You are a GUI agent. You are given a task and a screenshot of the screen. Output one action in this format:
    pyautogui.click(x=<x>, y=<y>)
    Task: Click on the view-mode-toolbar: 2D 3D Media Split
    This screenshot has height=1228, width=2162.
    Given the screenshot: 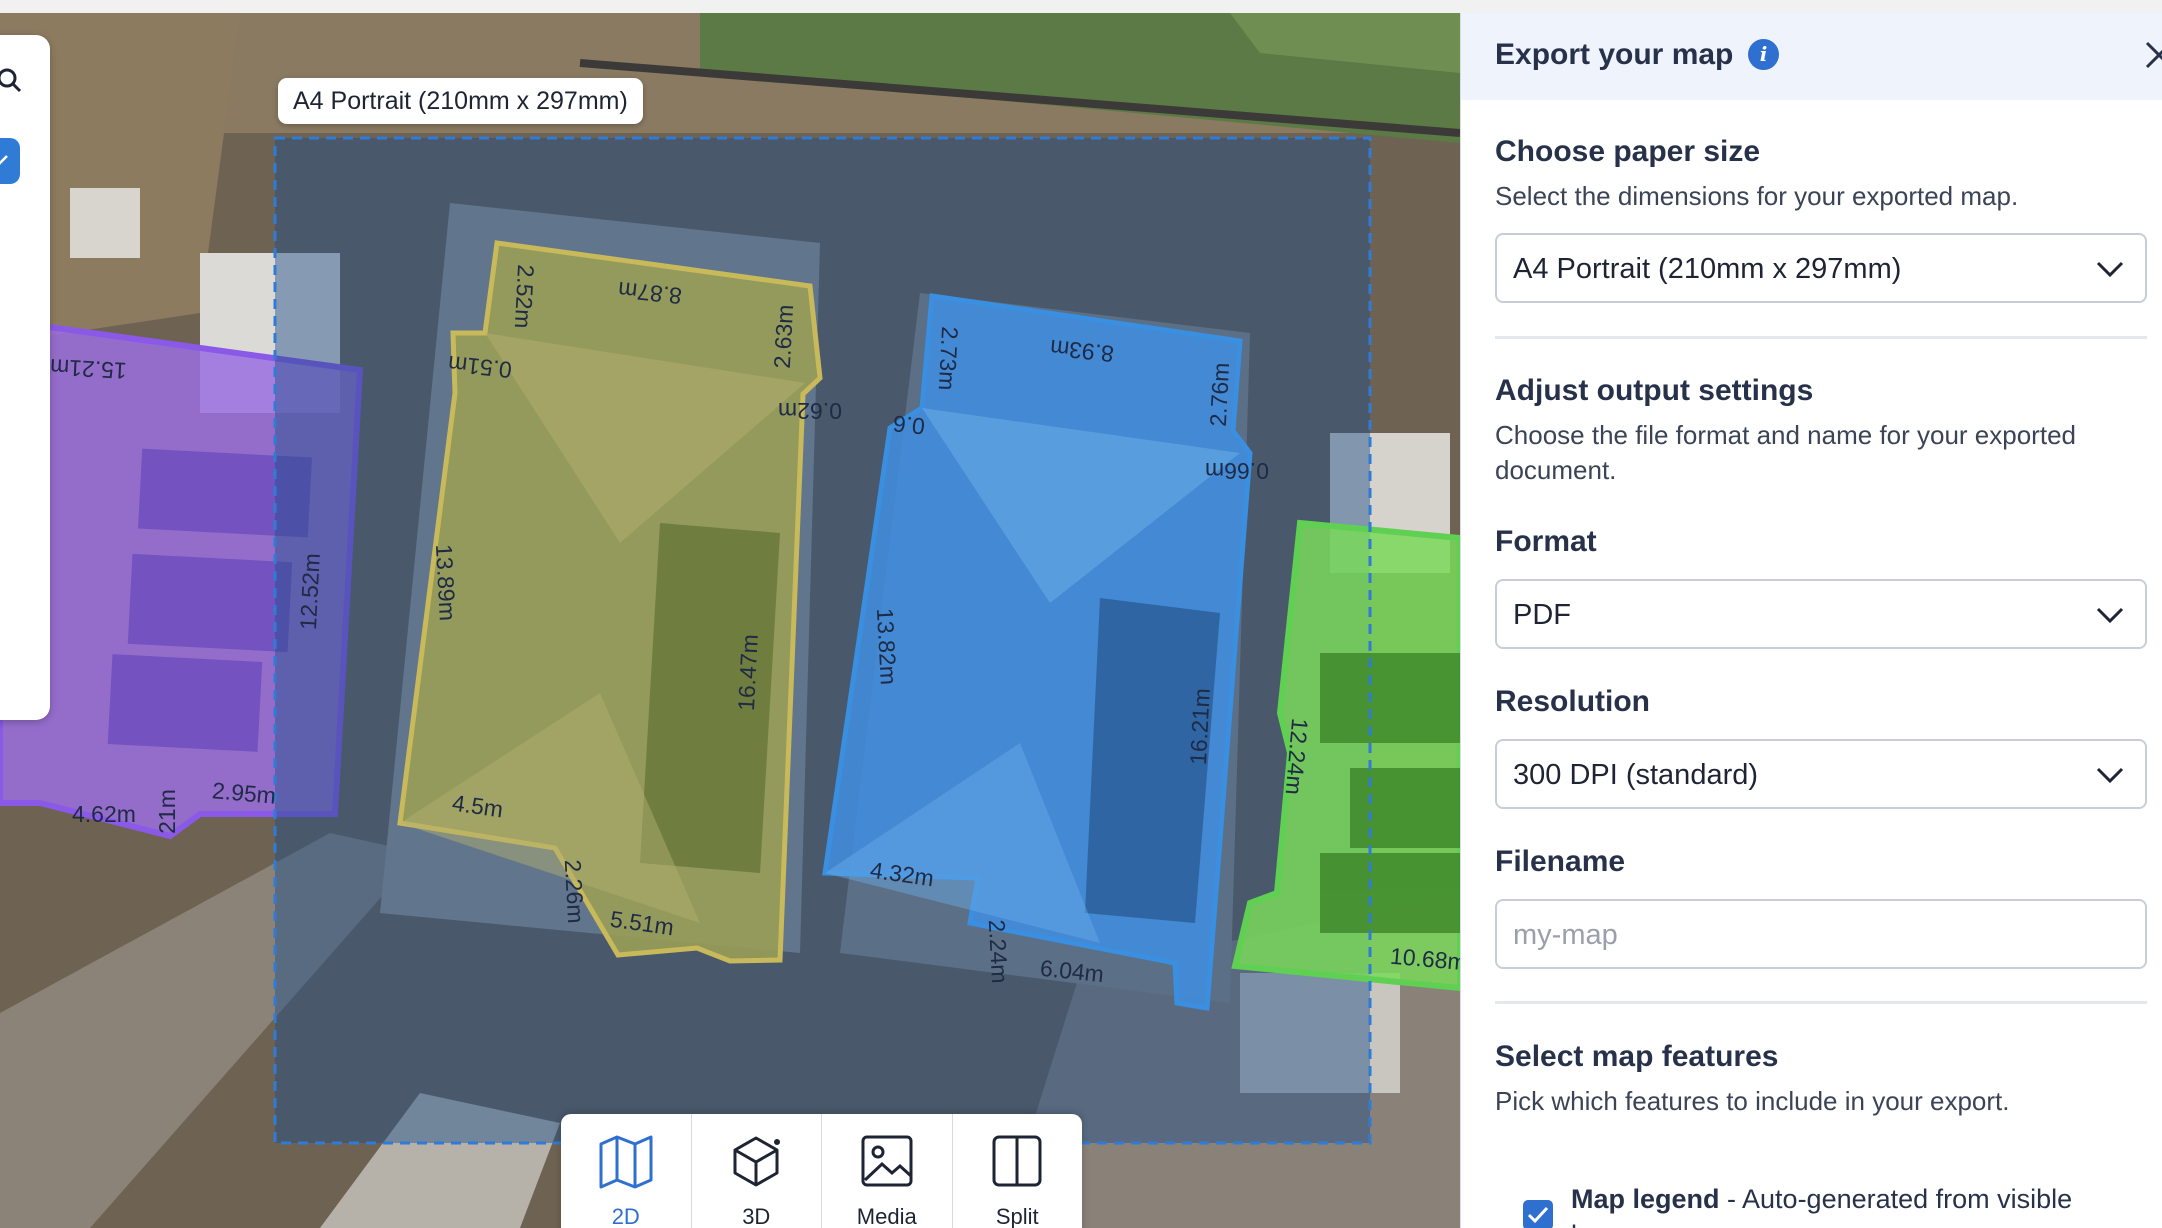 What is the action you would take?
    pyautogui.click(x=821, y=1171)
    